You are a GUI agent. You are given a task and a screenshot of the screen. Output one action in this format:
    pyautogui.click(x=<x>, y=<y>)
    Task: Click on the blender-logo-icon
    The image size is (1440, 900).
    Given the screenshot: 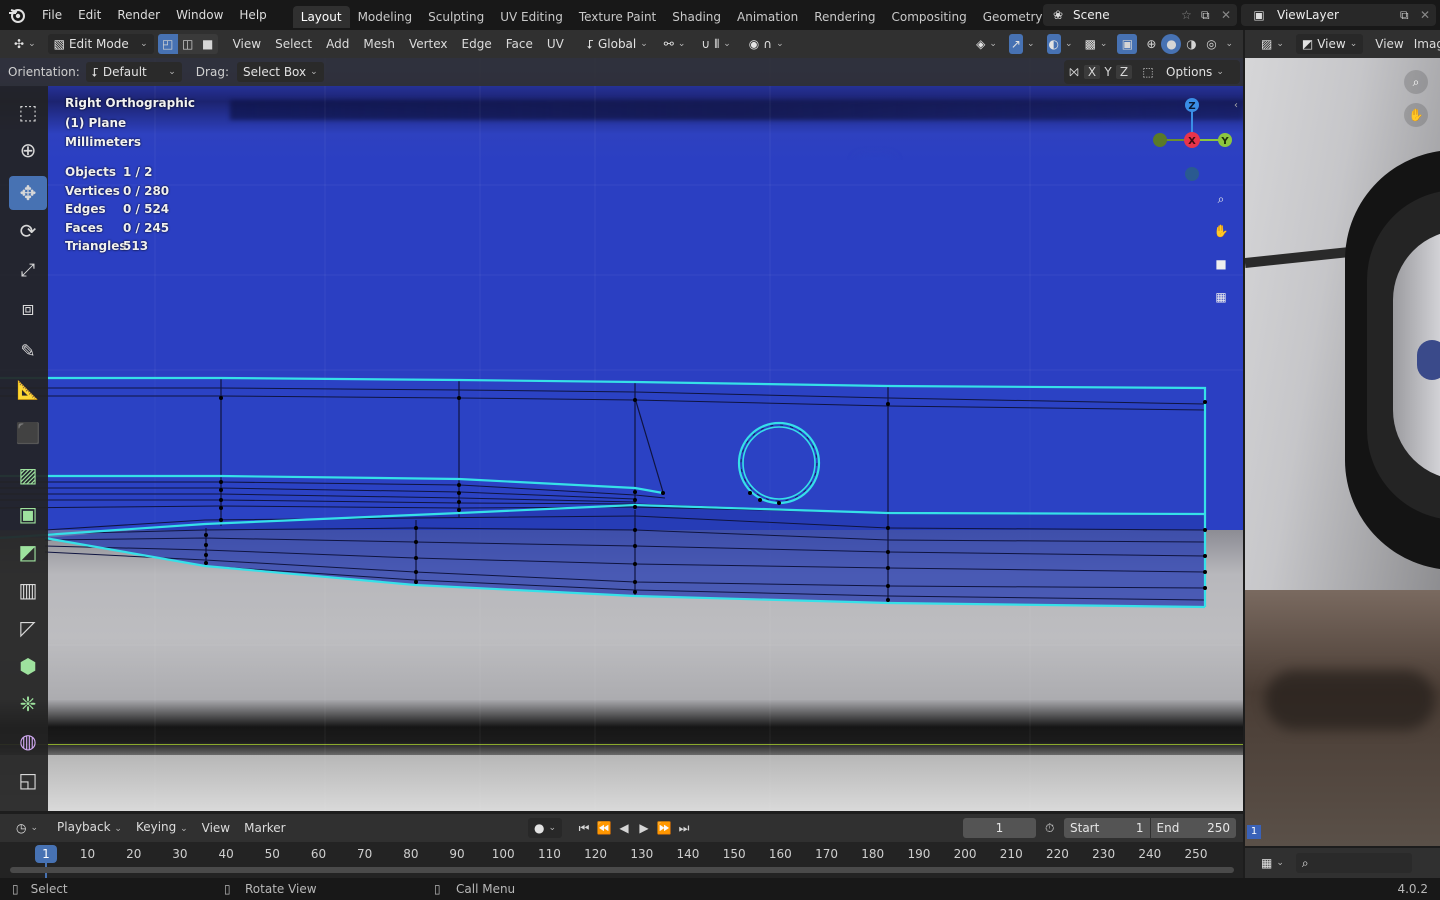 What is the action you would take?
    pyautogui.click(x=17, y=15)
    